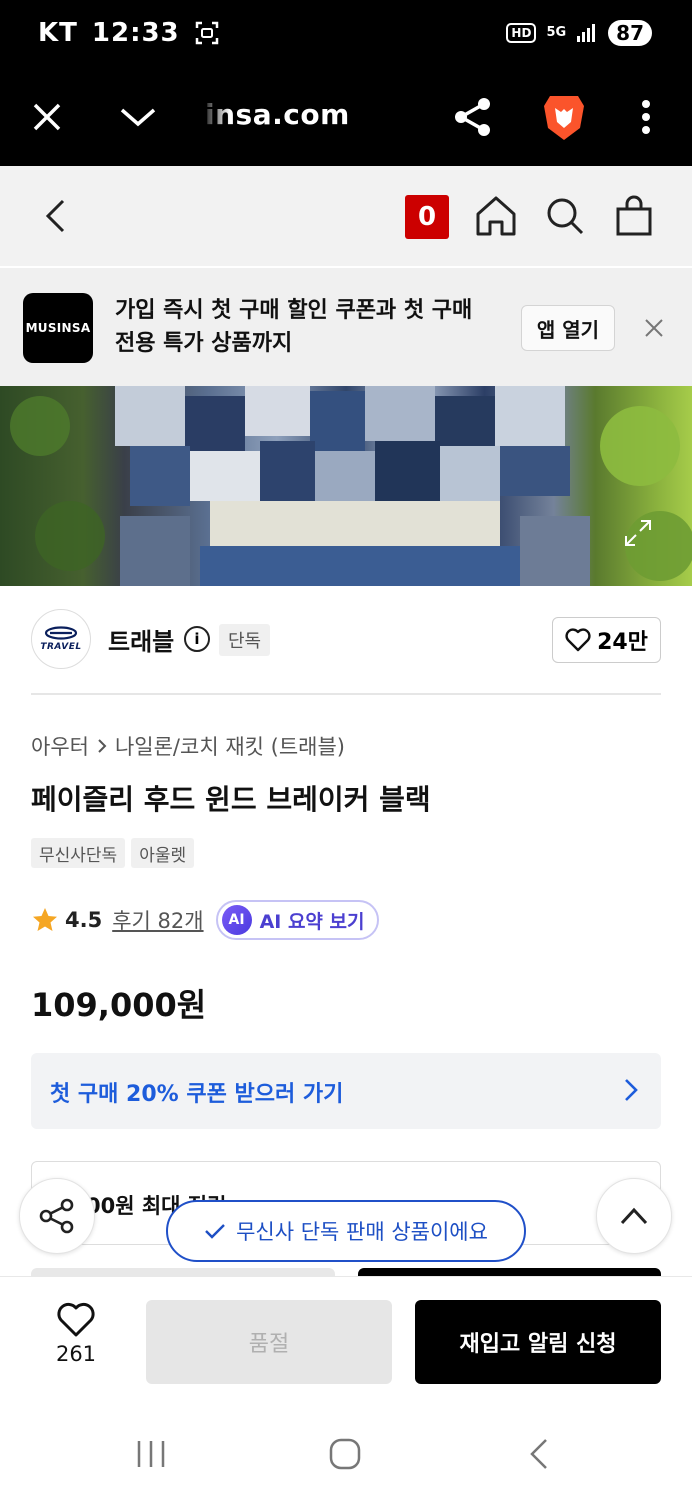 The height and width of the screenshot is (1500, 692). What do you see at coordinates (58, 33) in the screenshot?
I see `carrier: KT` at bounding box center [58, 33].